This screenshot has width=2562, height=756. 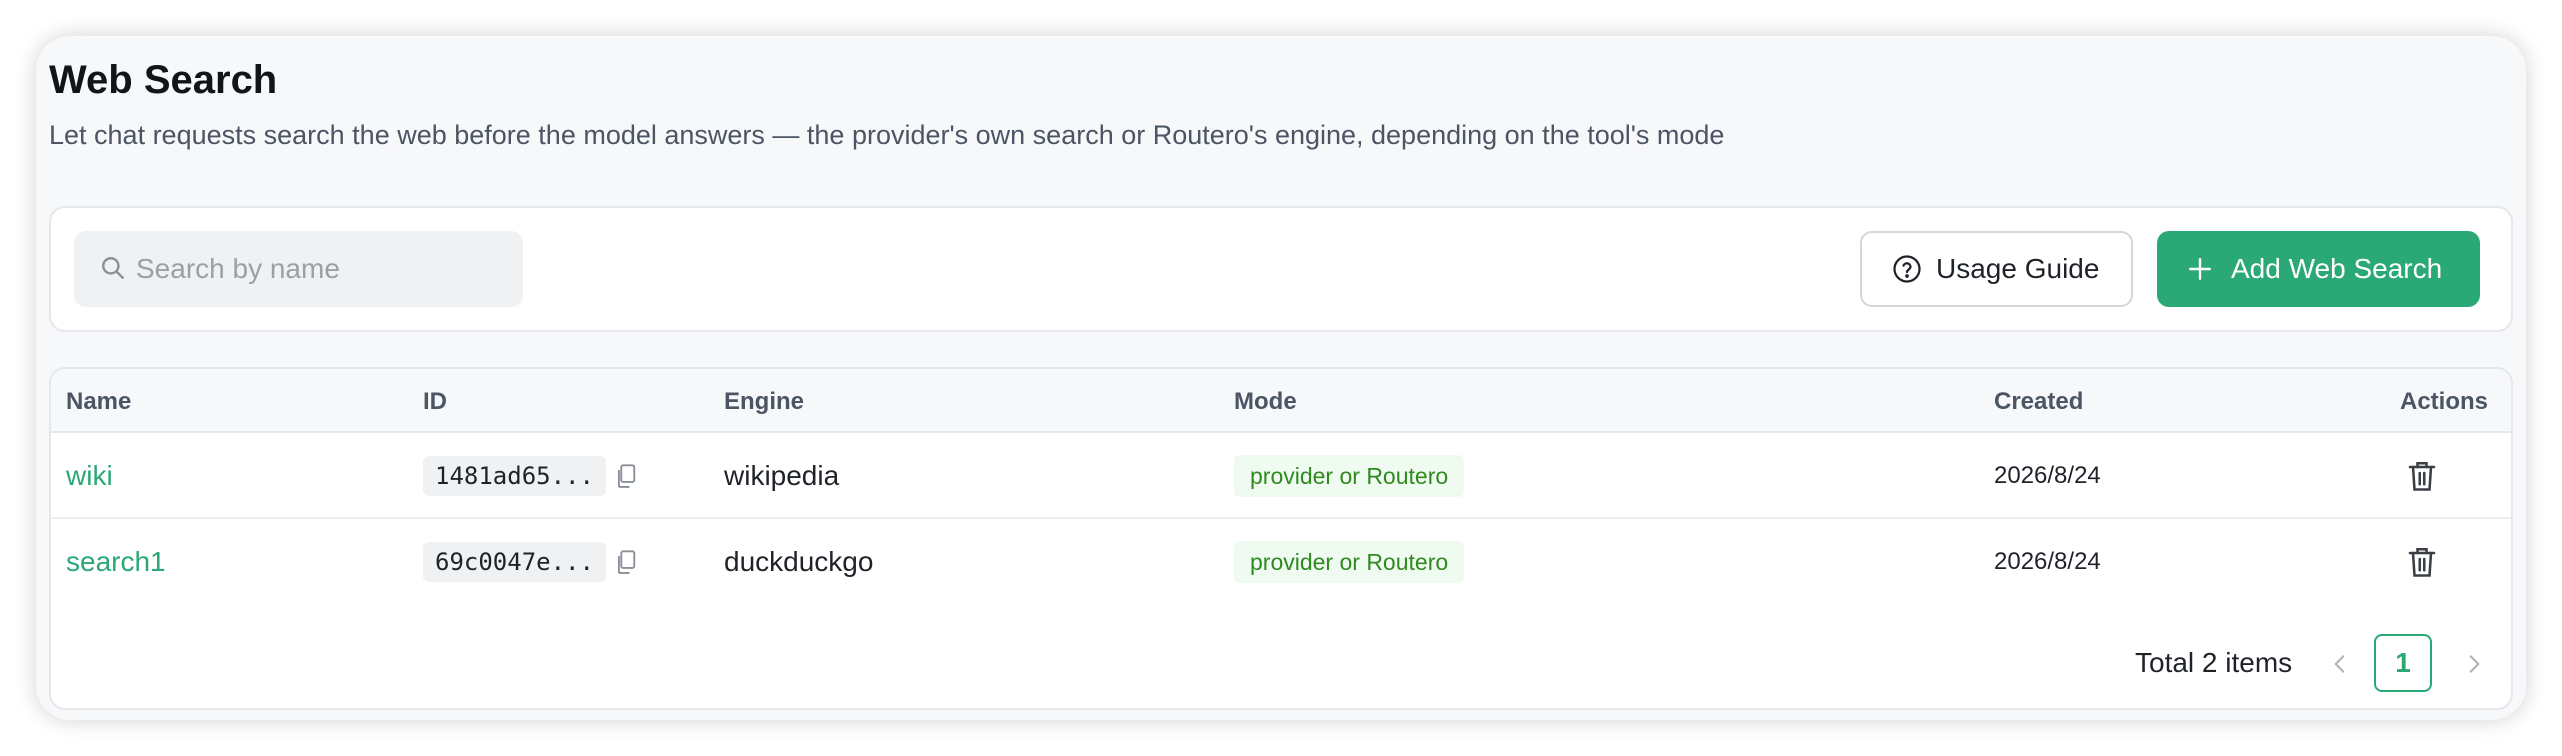 I want to click on column-header-name: Name, so click(x=99, y=401).